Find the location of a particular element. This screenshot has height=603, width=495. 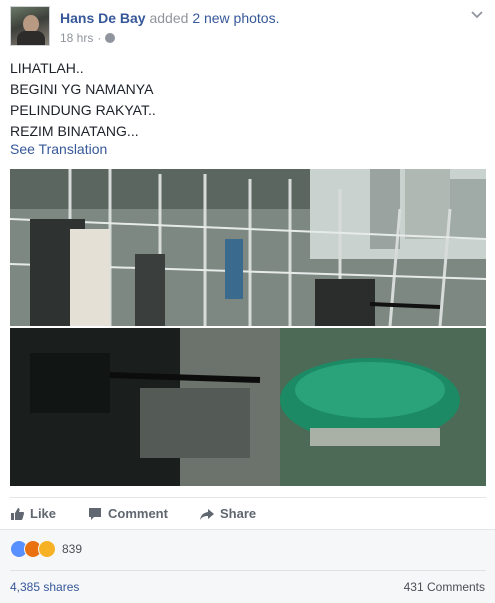

wow-reaction-icon is located at coordinates (47, 549).